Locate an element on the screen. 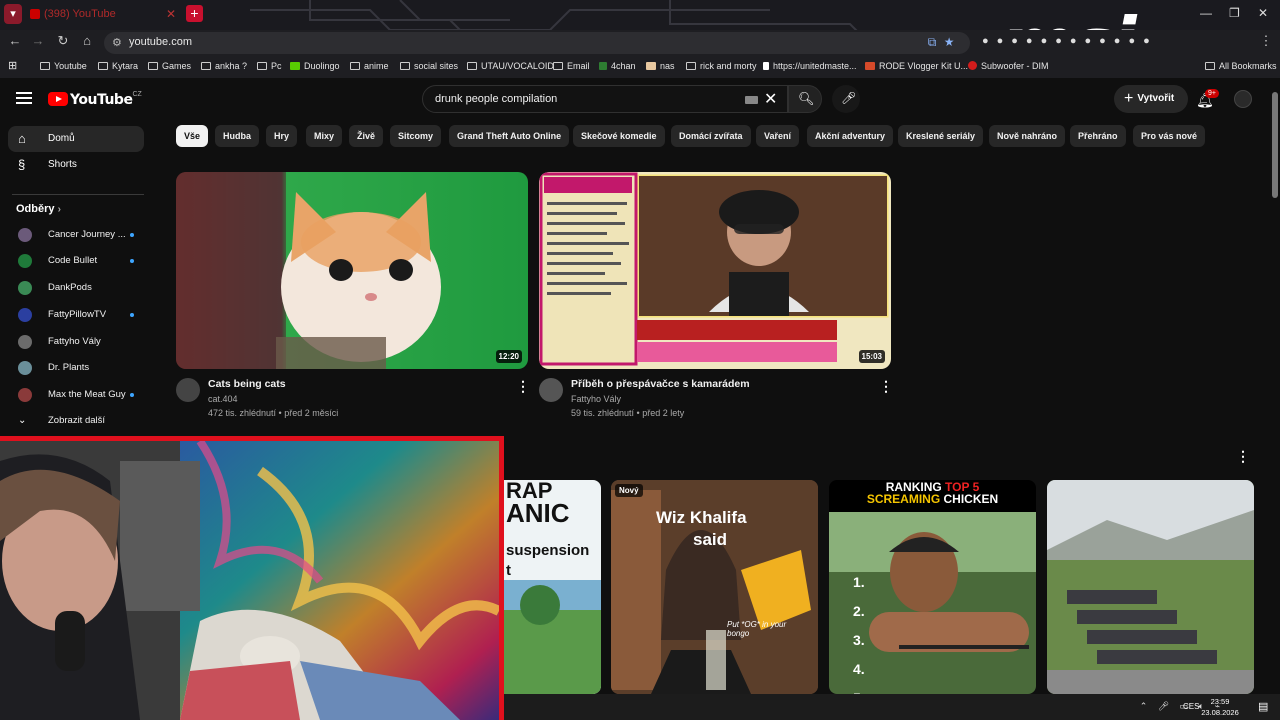 The image size is (1280, 720). menu-icon is located at coordinates (24, 98).